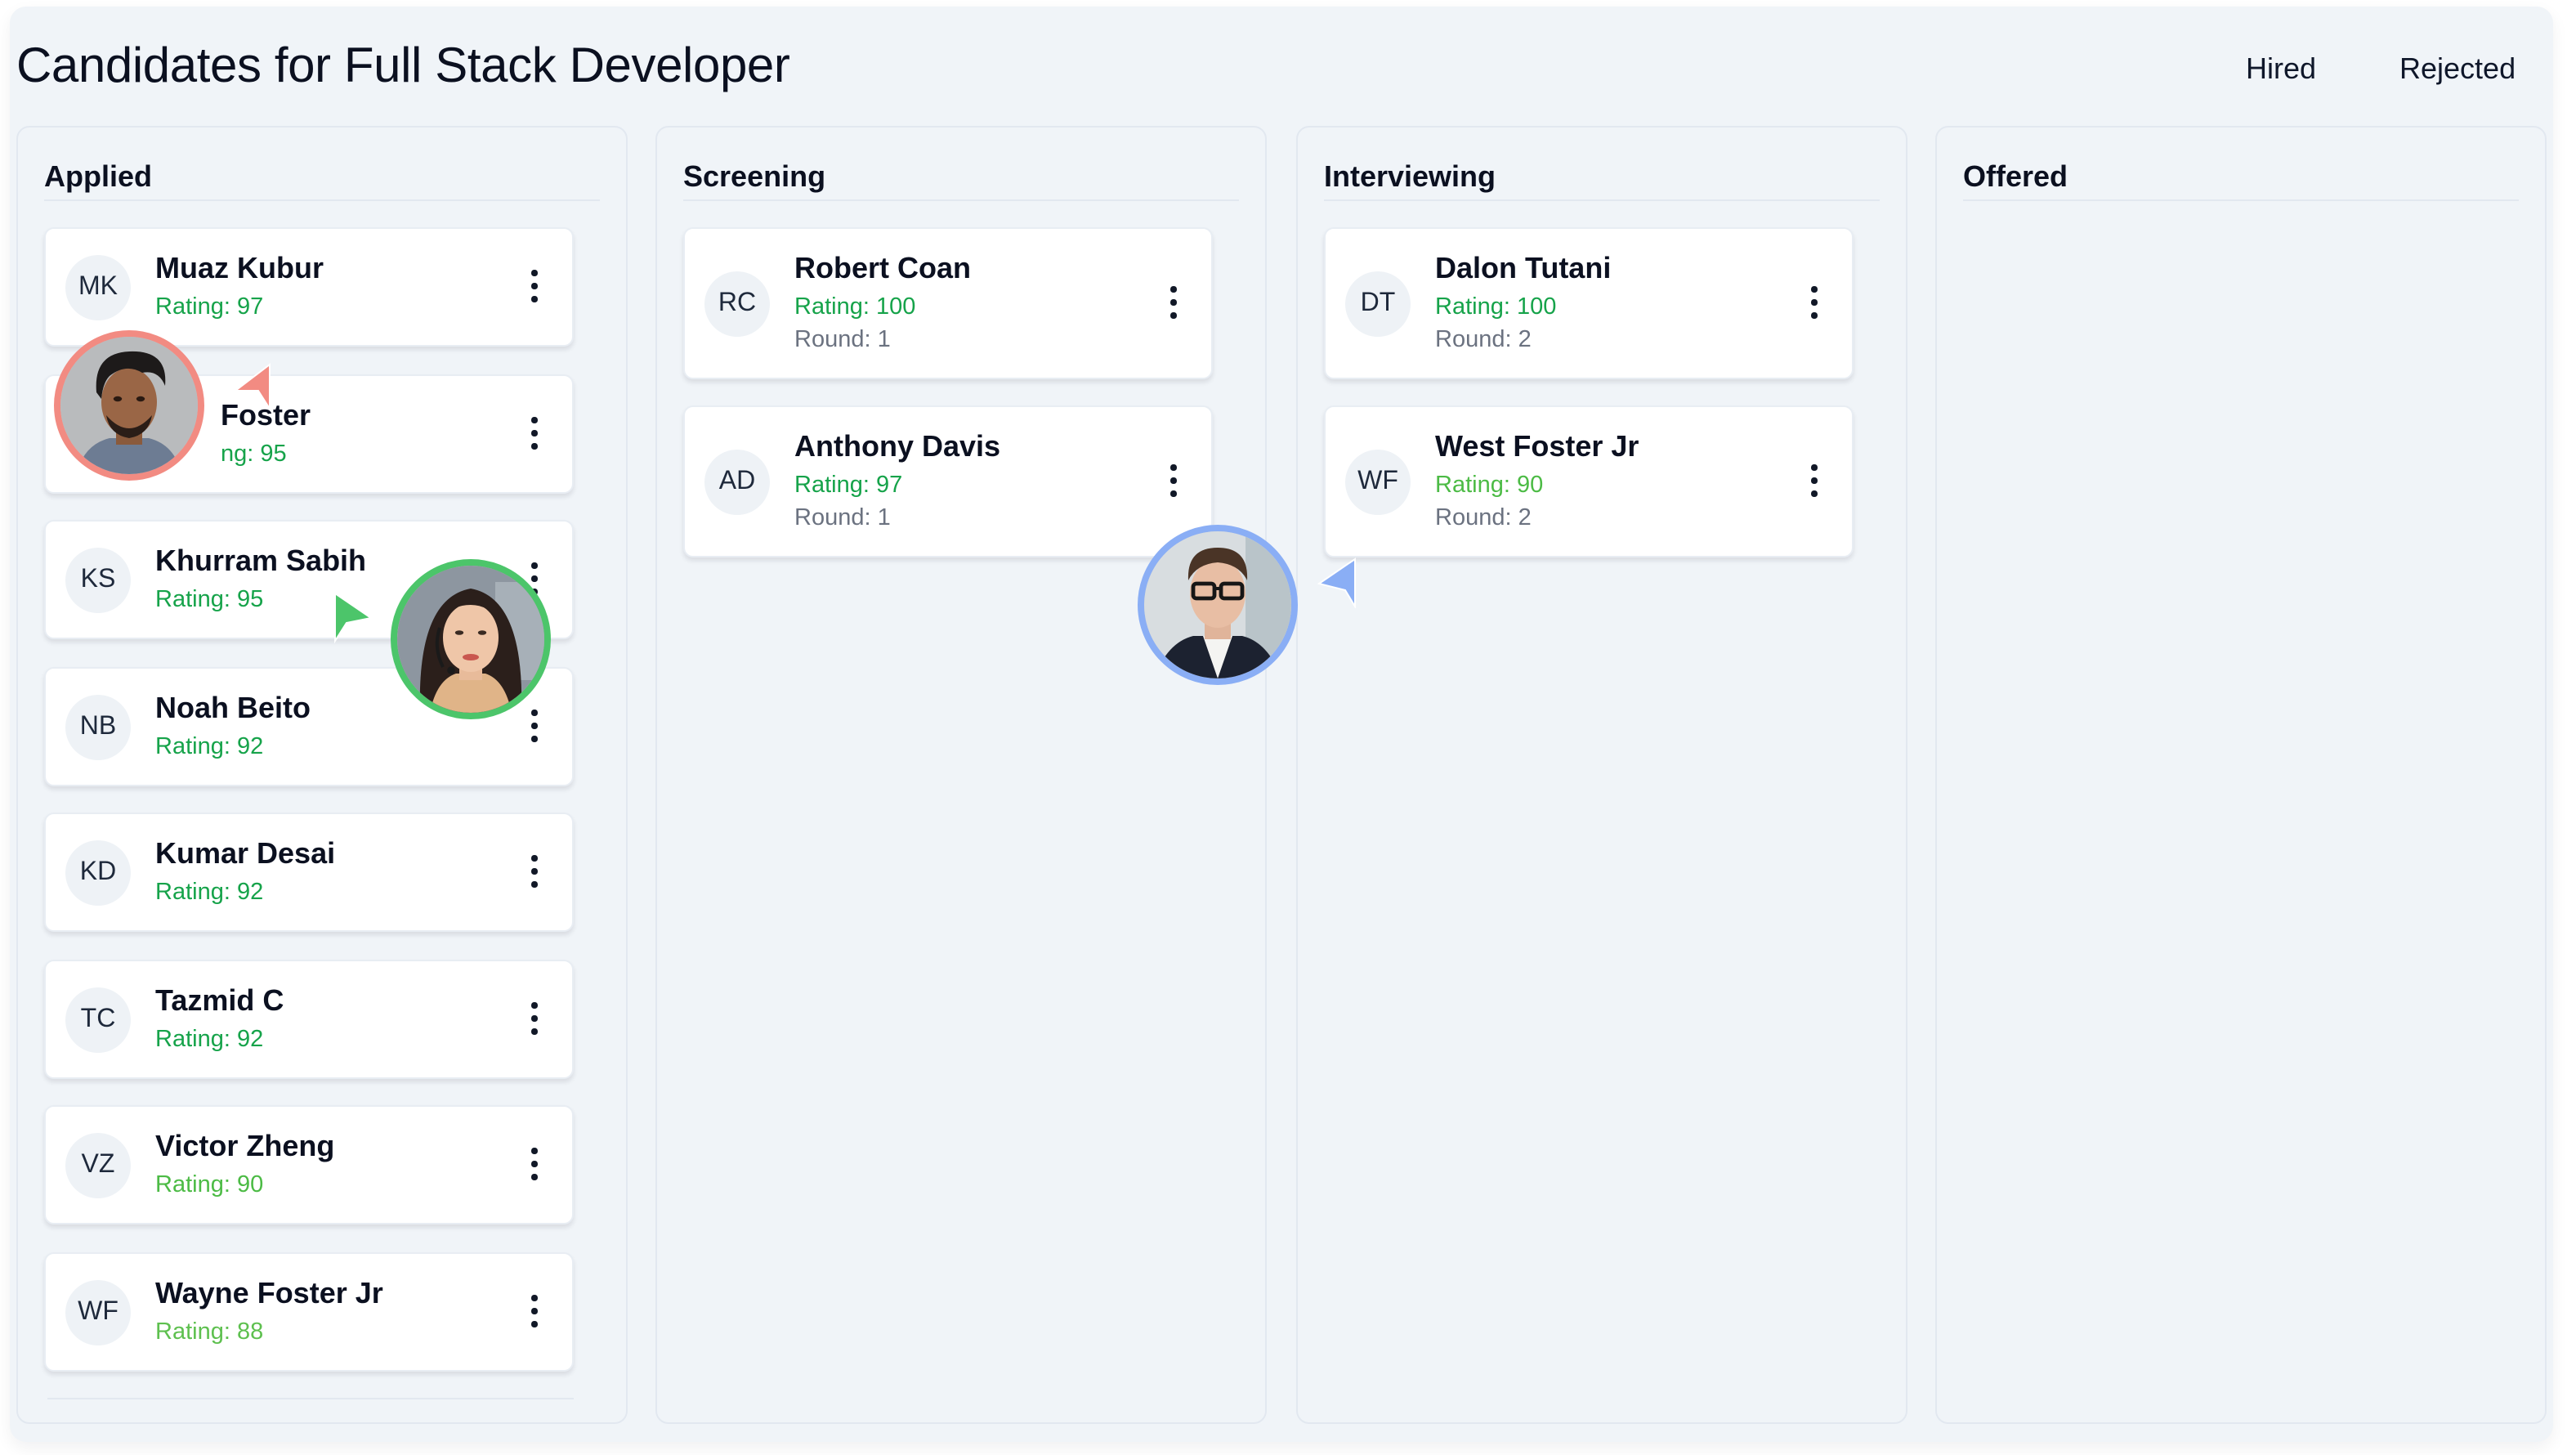 Image resolution: width=2576 pixels, height=1455 pixels. Describe the element at coordinates (353, 618) in the screenshot. I see `collaborator-green-cursor-icon` at that location.